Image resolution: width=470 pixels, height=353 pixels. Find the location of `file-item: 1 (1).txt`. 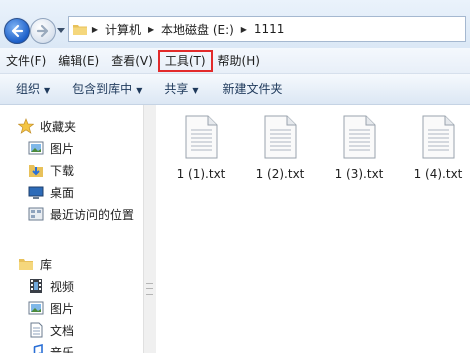

file-item: 1 (1).txt is located at coordinates (201, 152).